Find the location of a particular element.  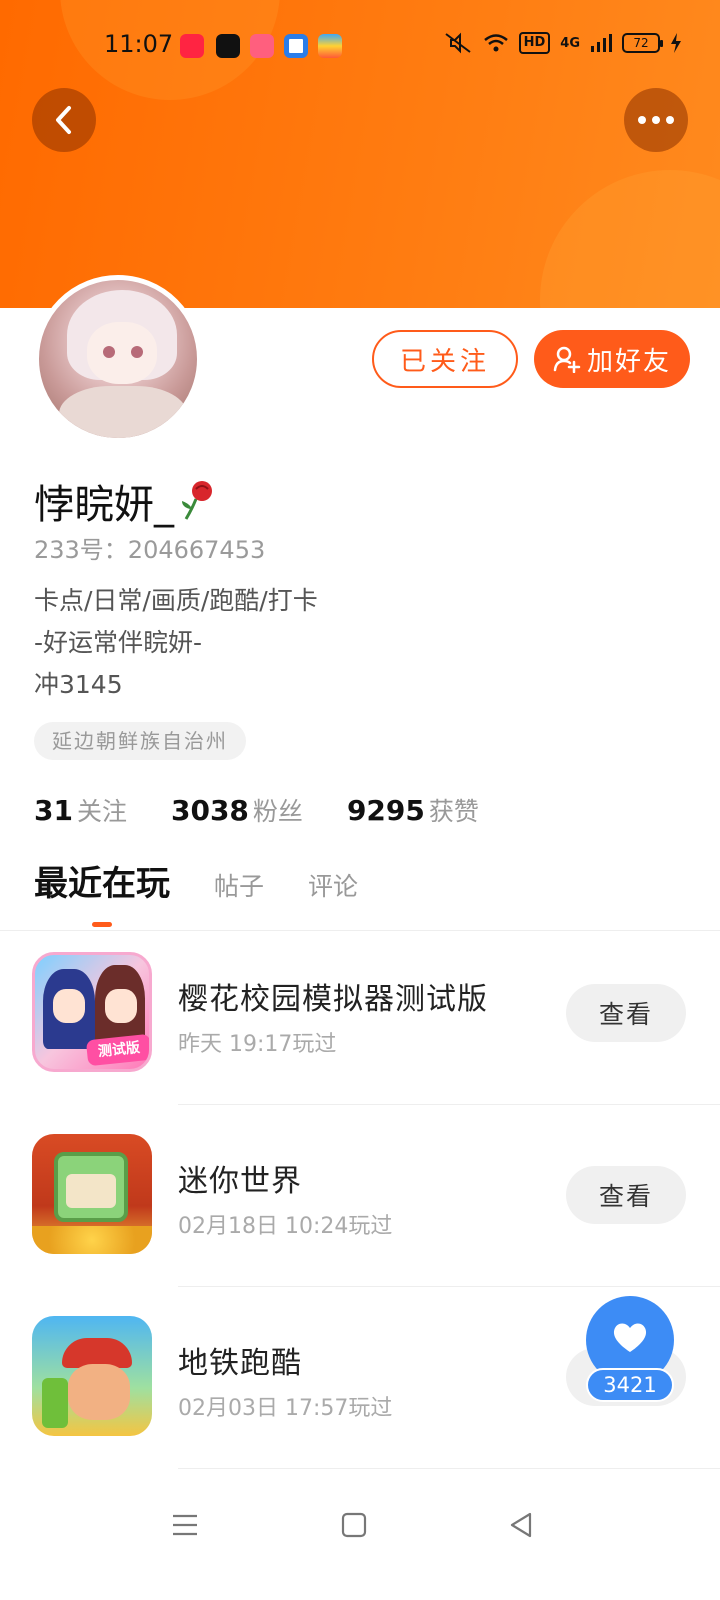

back-button is located at coordinates (64, 120).